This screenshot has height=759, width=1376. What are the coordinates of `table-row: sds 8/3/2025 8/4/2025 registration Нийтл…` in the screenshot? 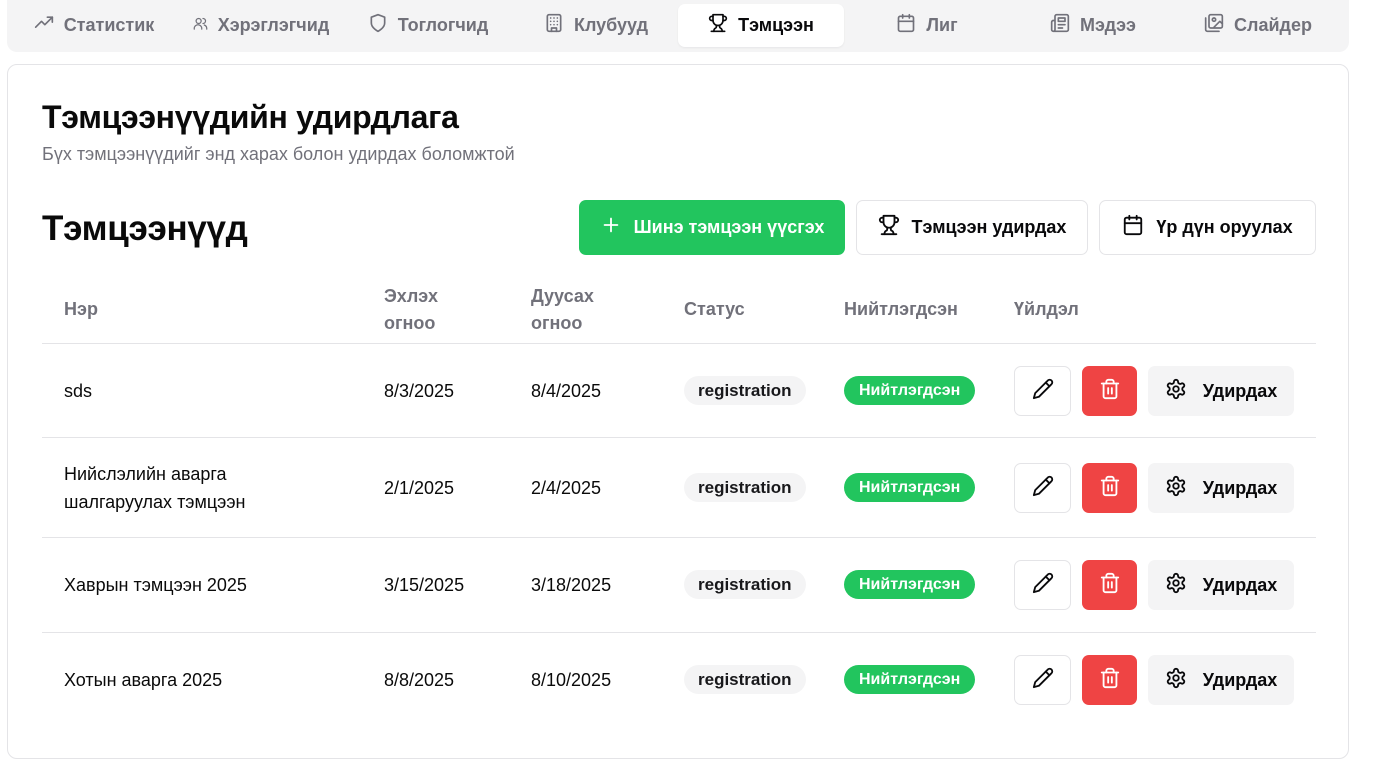 It's located at (679, 390).